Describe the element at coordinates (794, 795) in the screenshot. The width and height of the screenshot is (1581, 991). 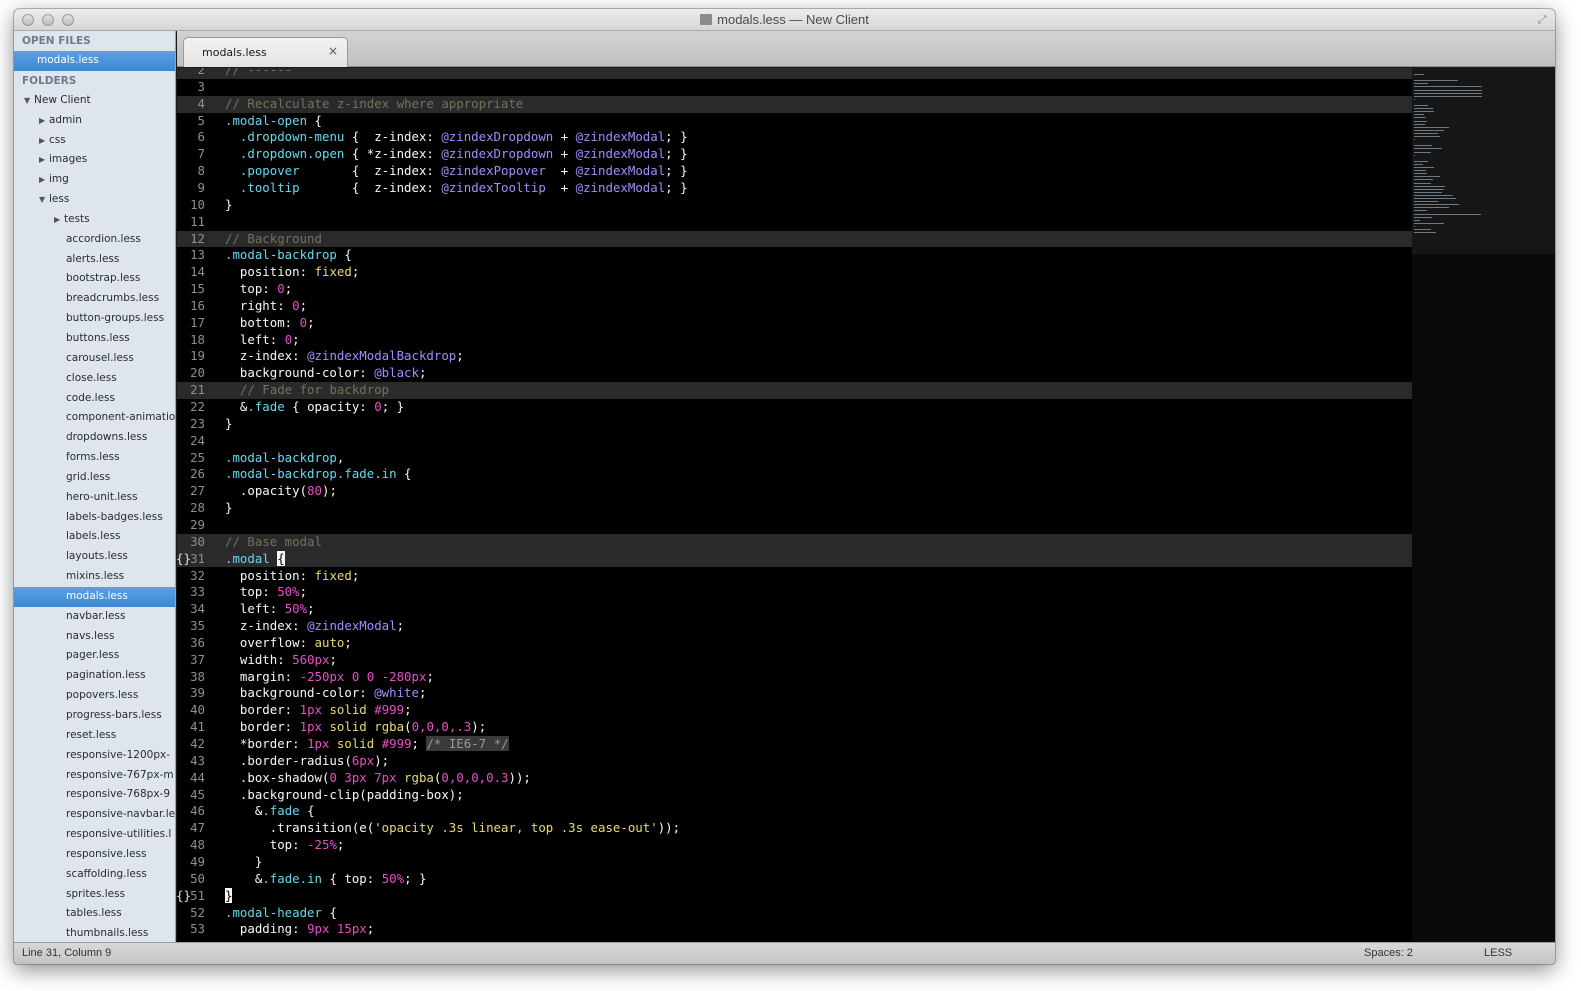
I see `code-line: 45 .background-clip(padding-box);` at that location.